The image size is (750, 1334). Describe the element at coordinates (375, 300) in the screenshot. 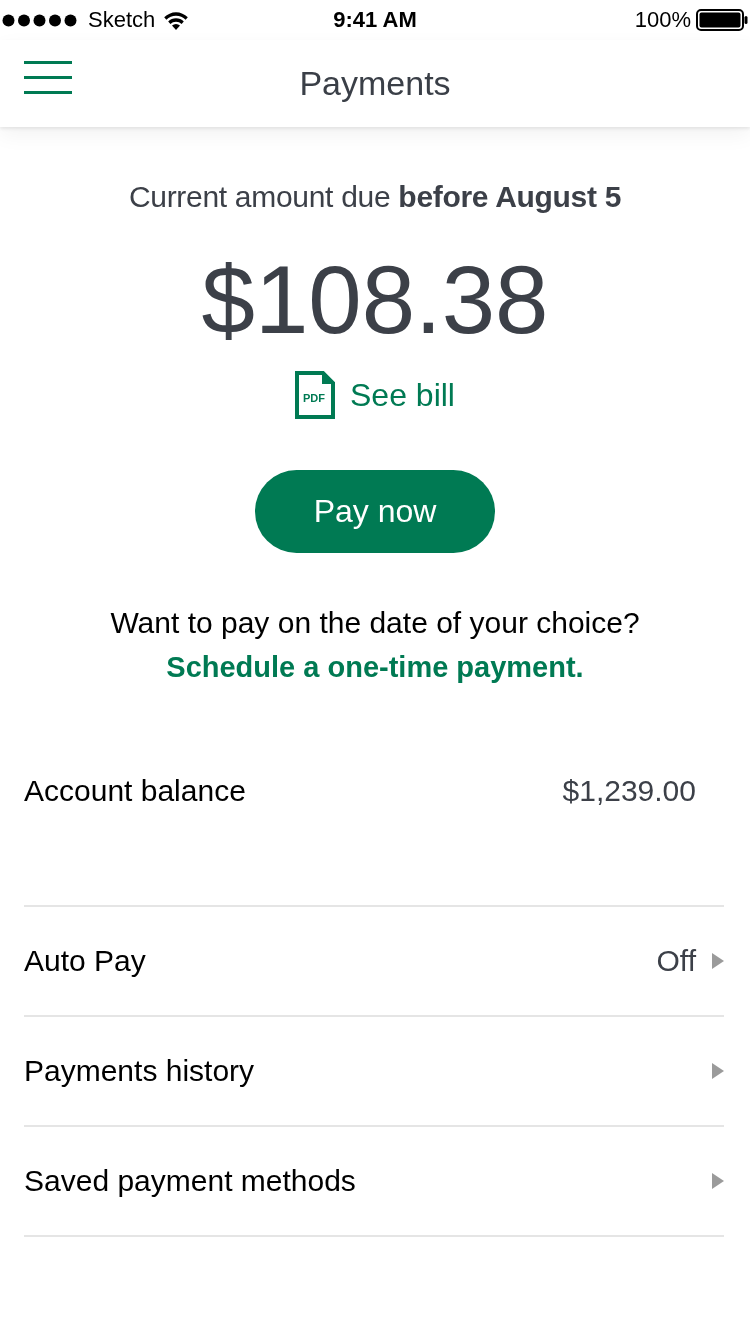

I see `amount-due-value: $108.38` at that location.